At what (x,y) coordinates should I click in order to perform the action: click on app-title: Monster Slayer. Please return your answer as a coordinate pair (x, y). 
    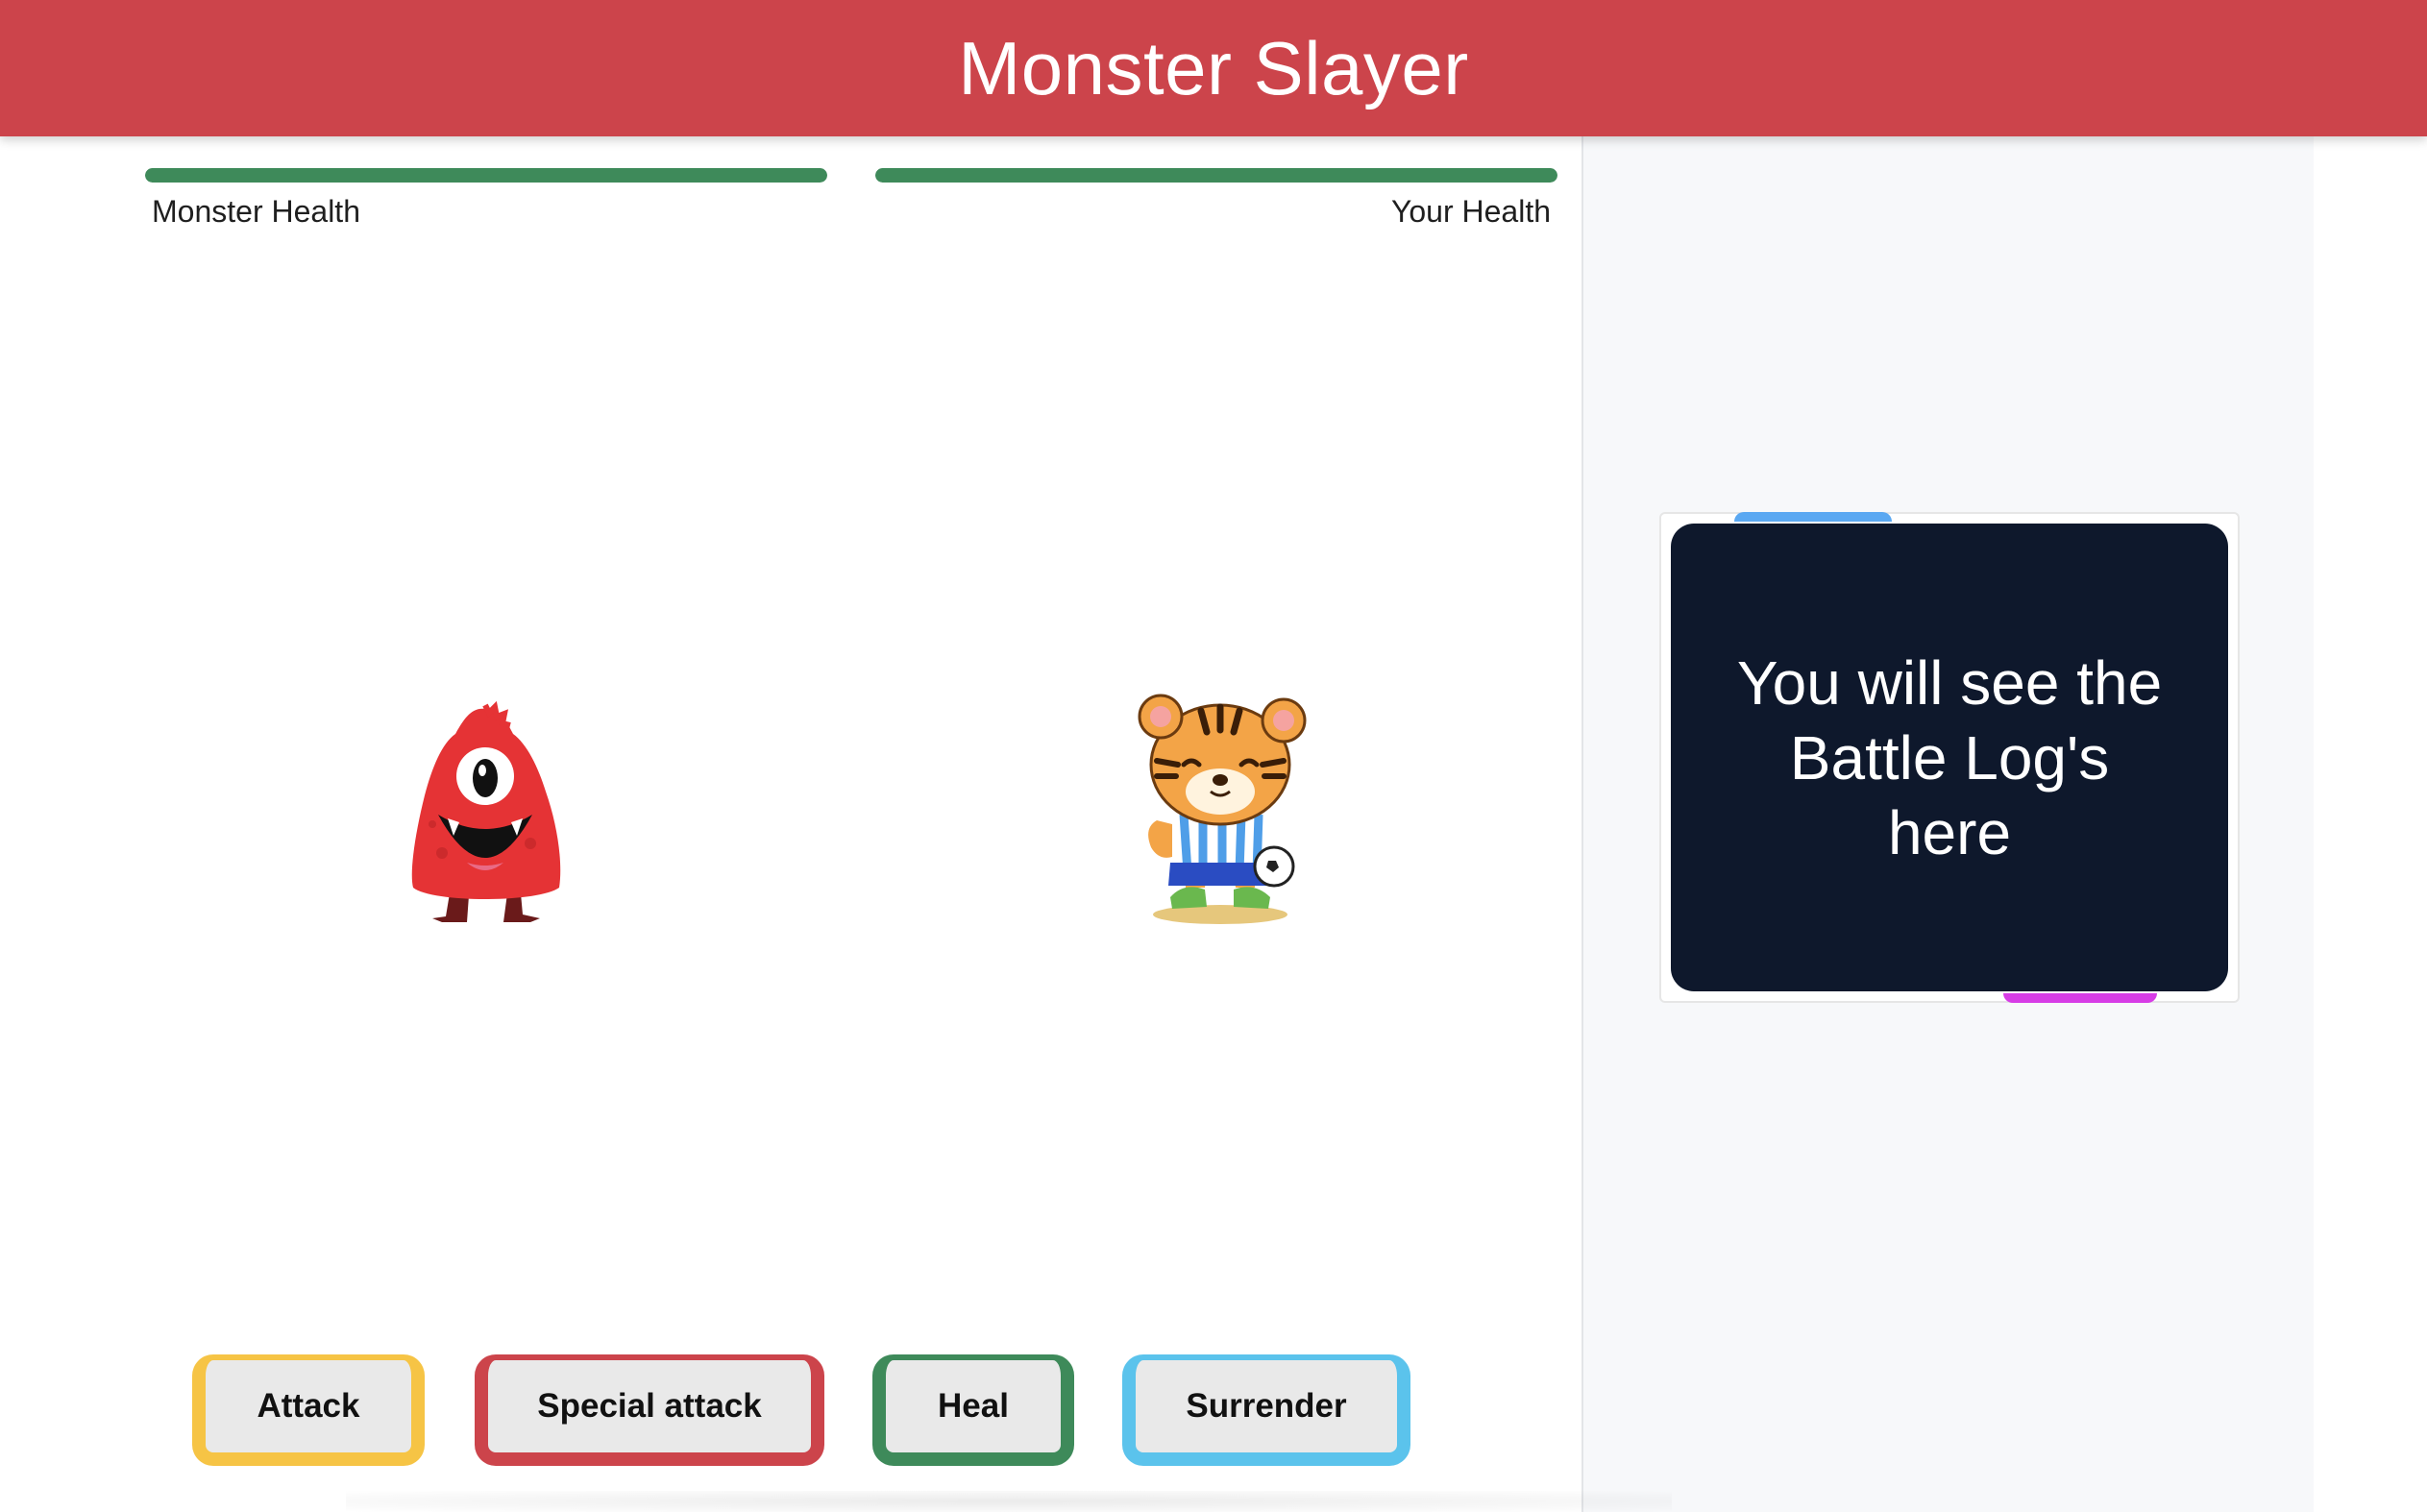
    Looking at the image, I should click on (1213, 67).